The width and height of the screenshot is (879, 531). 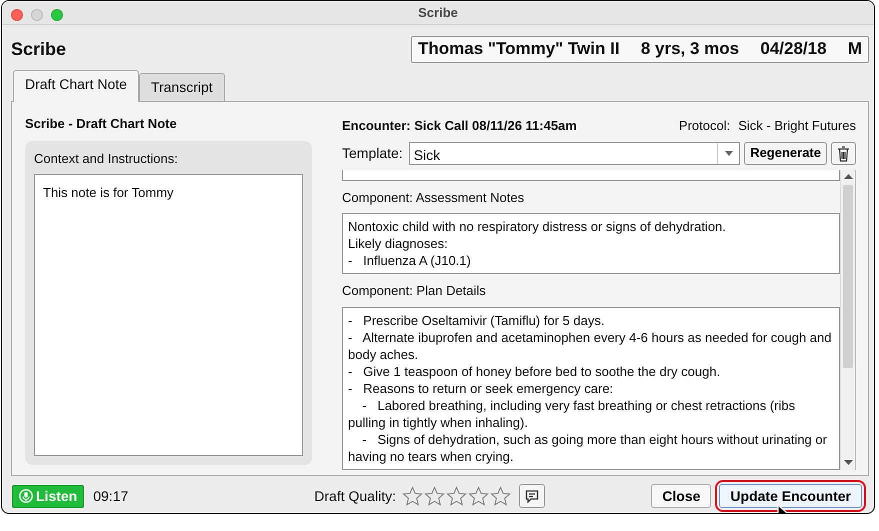 I want to click on note-line: - Labored breathing, including very fast breathing or chest retractions (ribs pulling in tightly when inhaling)., so click(x=572, y=413).